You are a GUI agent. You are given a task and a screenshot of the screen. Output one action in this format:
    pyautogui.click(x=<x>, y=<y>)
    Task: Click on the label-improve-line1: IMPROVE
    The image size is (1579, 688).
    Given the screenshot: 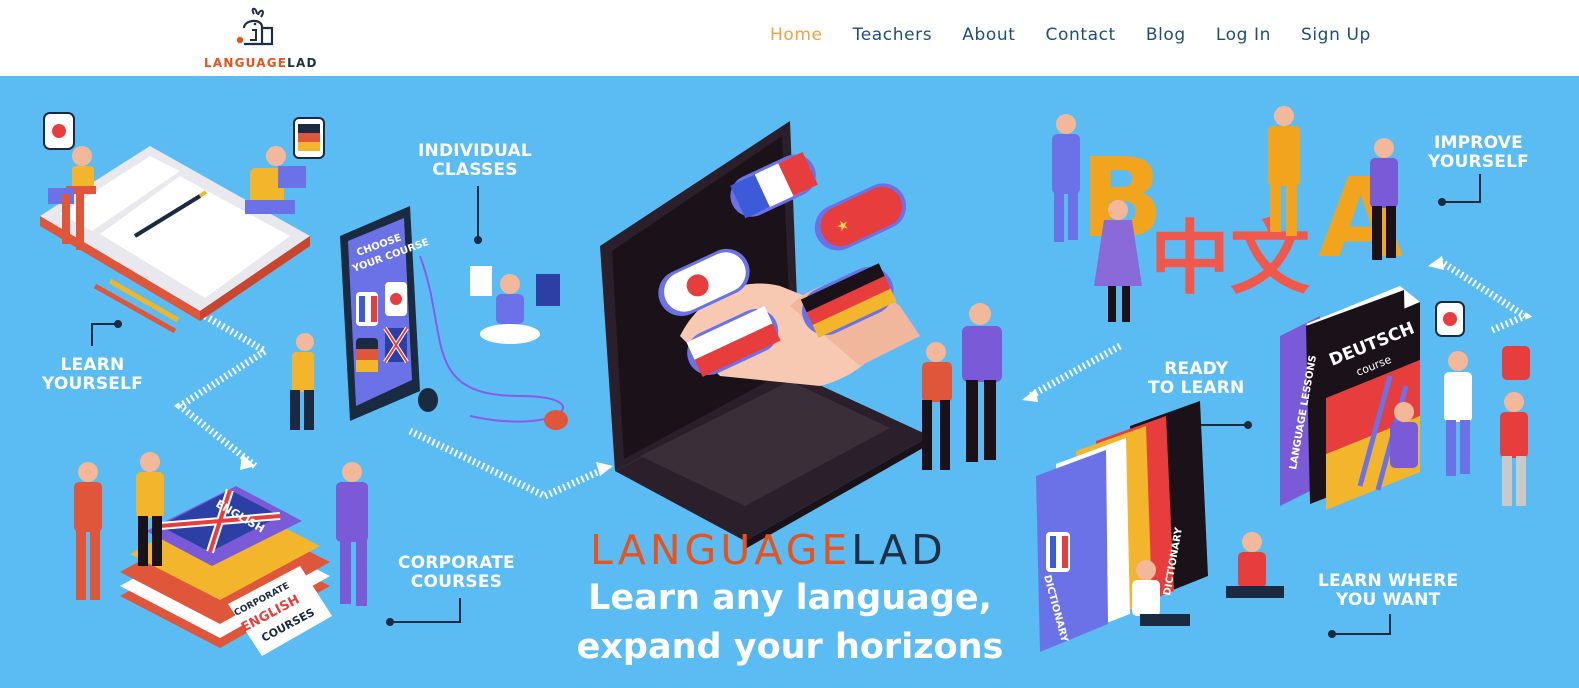 What is the action you would take?
    pyautogui.click(x=1478, y=143)
    